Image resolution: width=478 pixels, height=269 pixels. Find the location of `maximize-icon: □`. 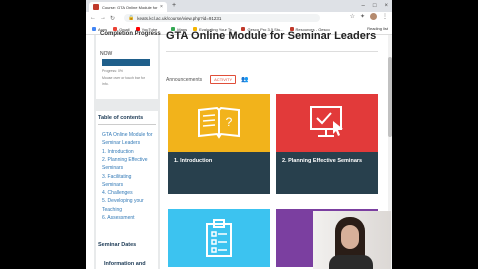

maximize-icon: □ is located at coordinates (375, 6).